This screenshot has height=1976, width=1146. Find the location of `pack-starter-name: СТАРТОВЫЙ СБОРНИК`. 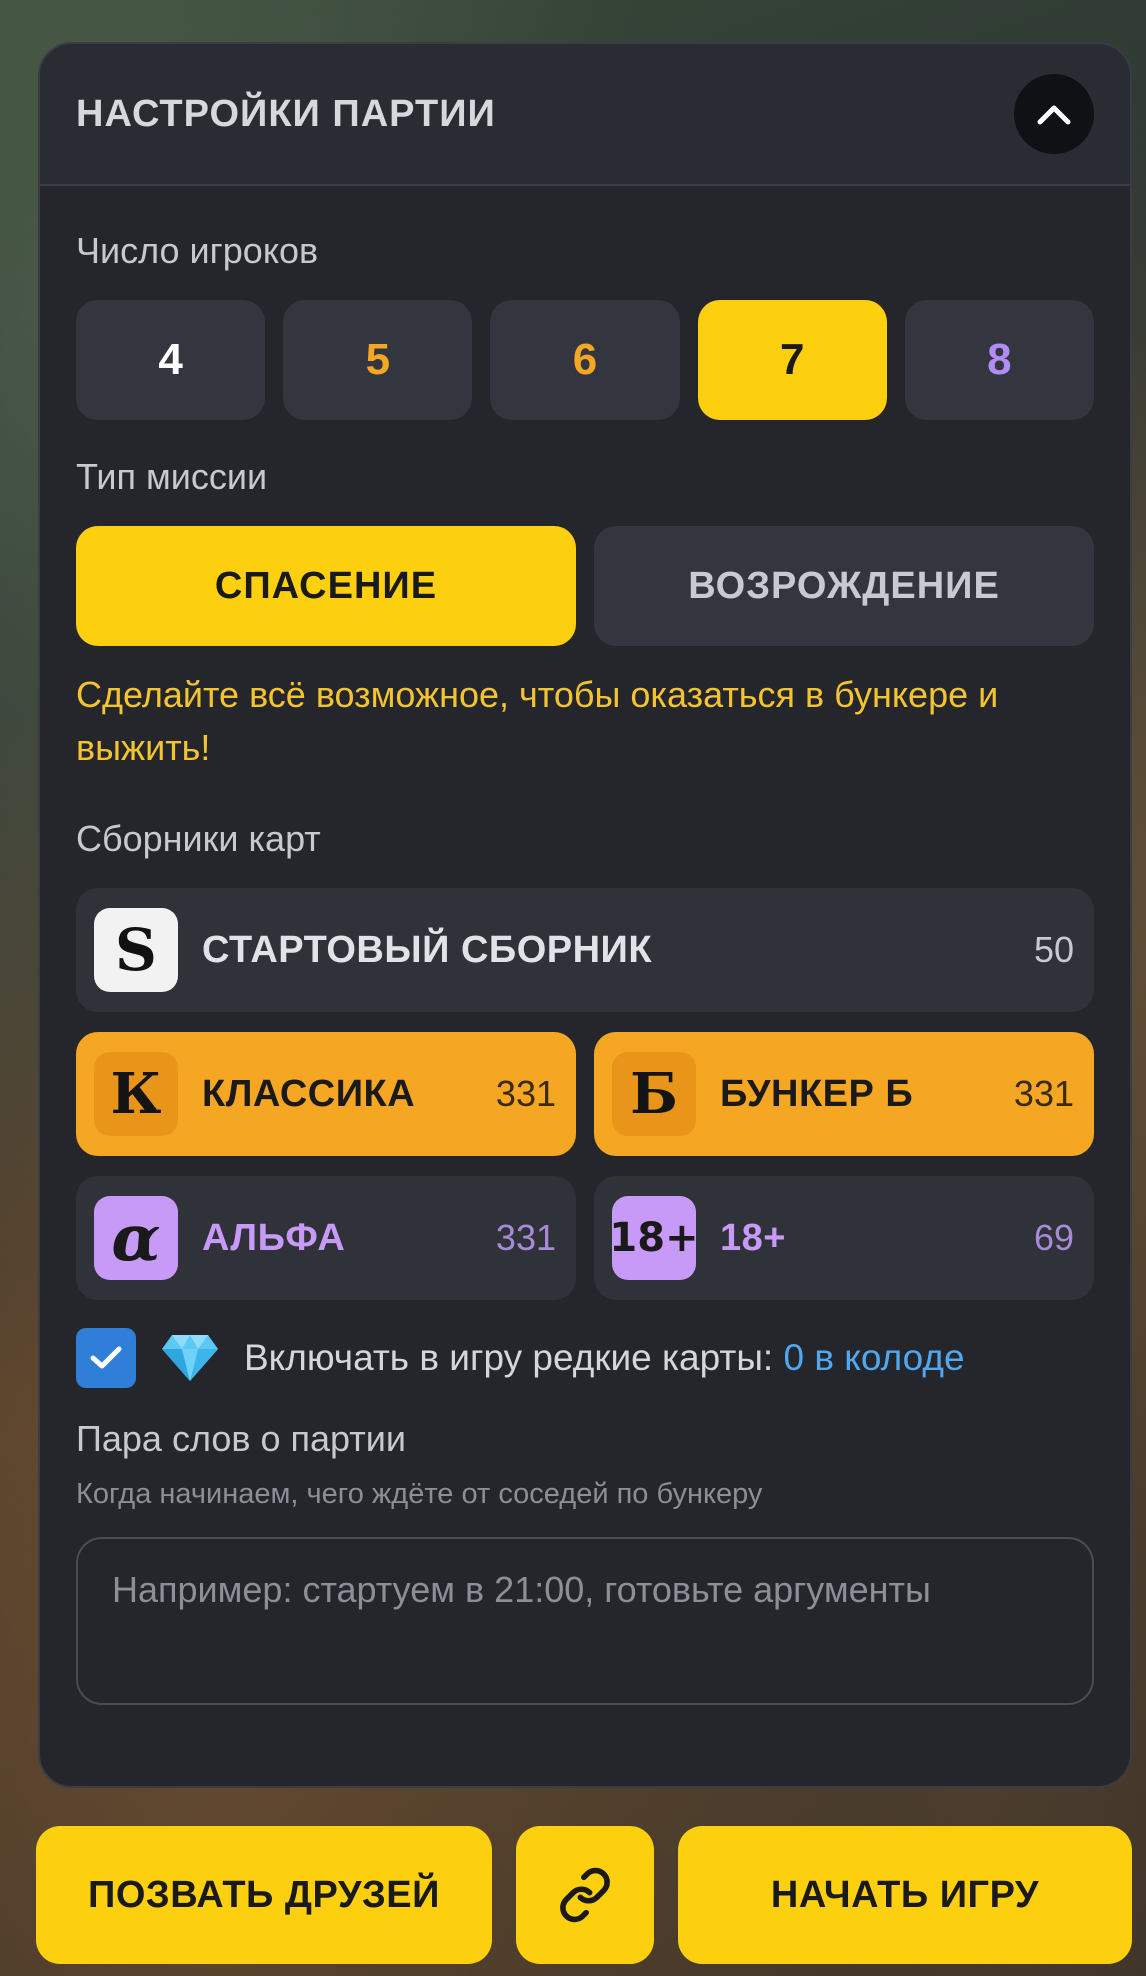

pack-starter-name: СТАРТОВЫЙ СБОРНИК is located at coordinates (427, 949).